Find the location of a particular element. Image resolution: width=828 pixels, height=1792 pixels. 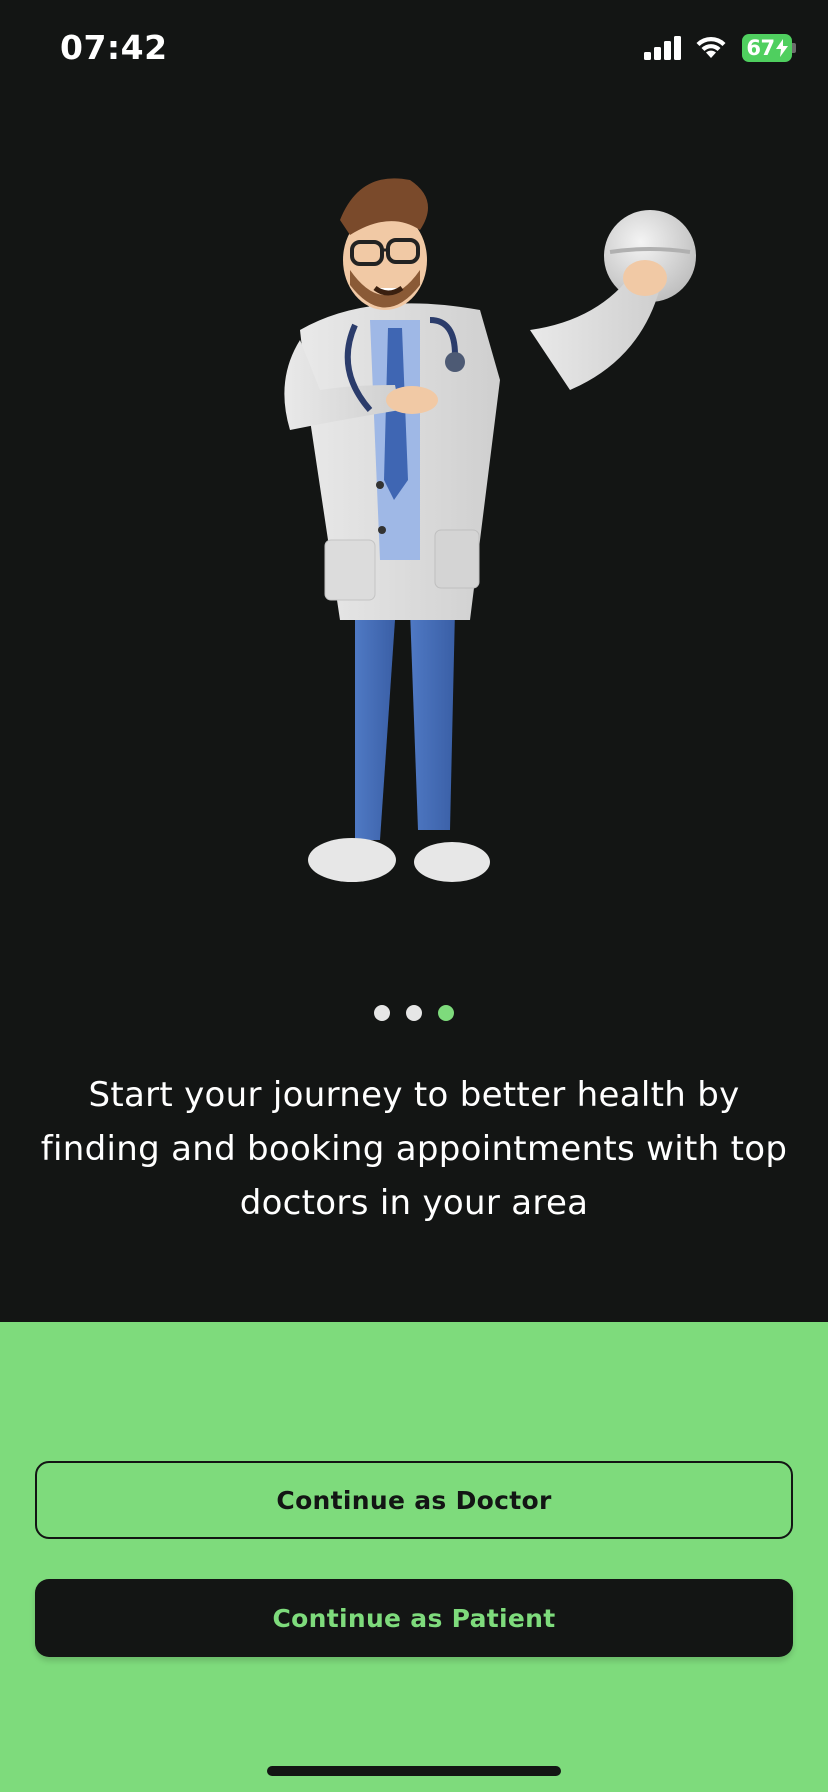

pager-dot-3-active is located at coordinates (446, 1013).